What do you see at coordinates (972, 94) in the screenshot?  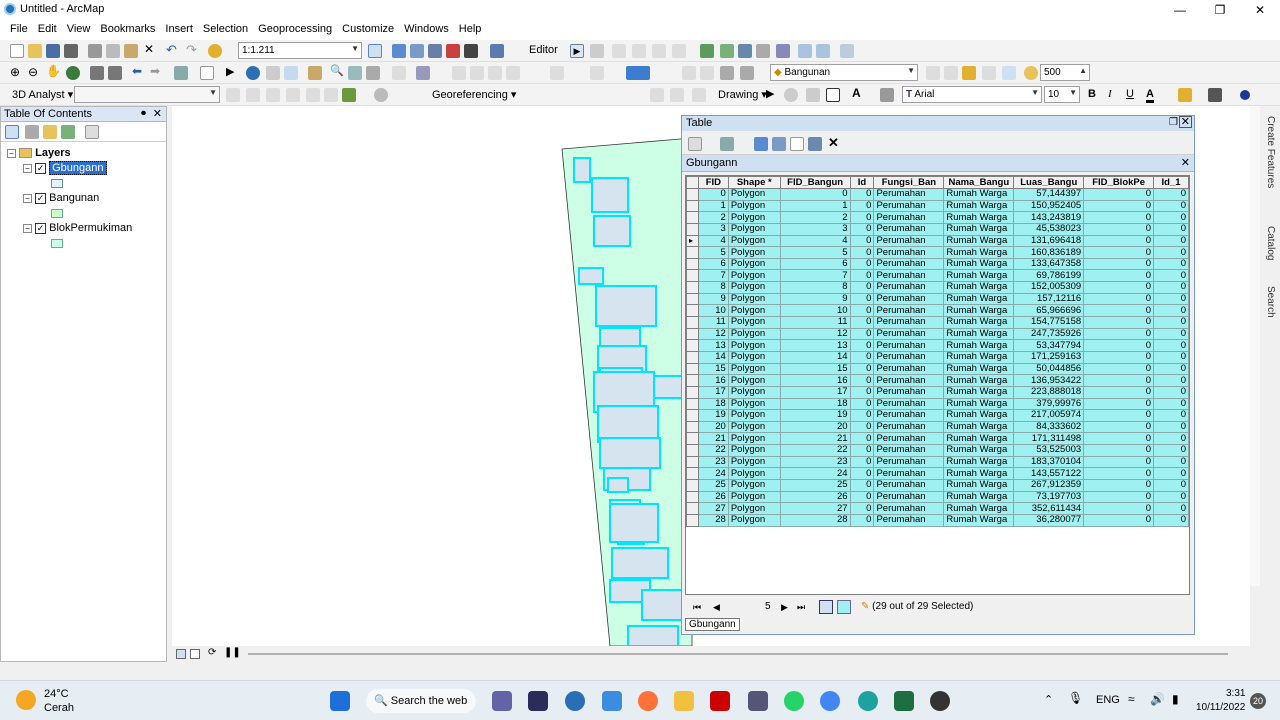 I see `font-name-combo: T Arial ▼` at bounding box center [972, 94].